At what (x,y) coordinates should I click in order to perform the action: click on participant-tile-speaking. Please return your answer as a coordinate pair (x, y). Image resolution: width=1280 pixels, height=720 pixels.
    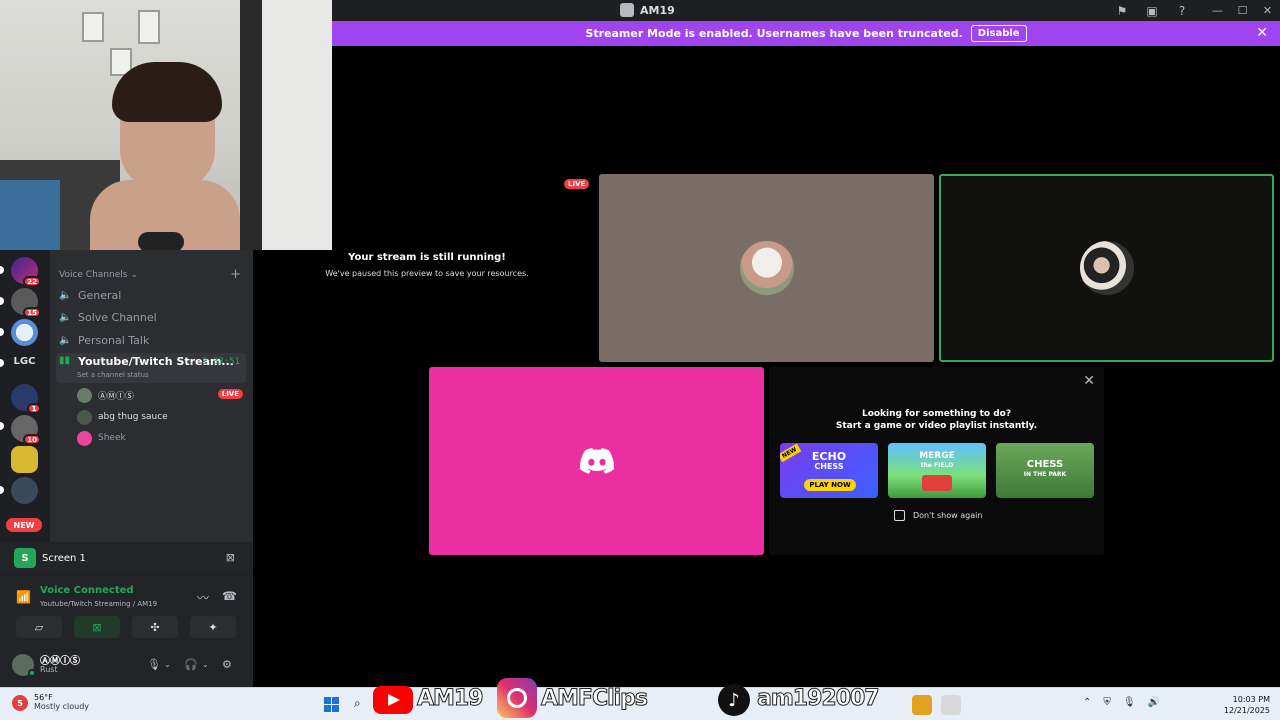
    Looking at the image, I should click on (1106, 268).